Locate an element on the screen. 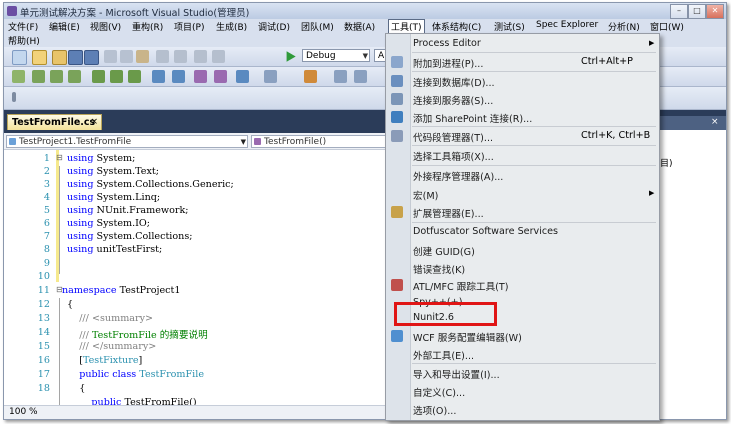 Image resolution: width=731 pixels, height=424 pixels. menu-project: 项目(P) is located at coordinates (189, 26).